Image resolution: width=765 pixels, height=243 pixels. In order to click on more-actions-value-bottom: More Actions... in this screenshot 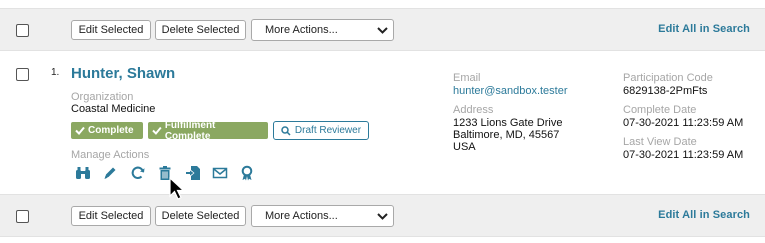, I will do `click(301, 216)`.